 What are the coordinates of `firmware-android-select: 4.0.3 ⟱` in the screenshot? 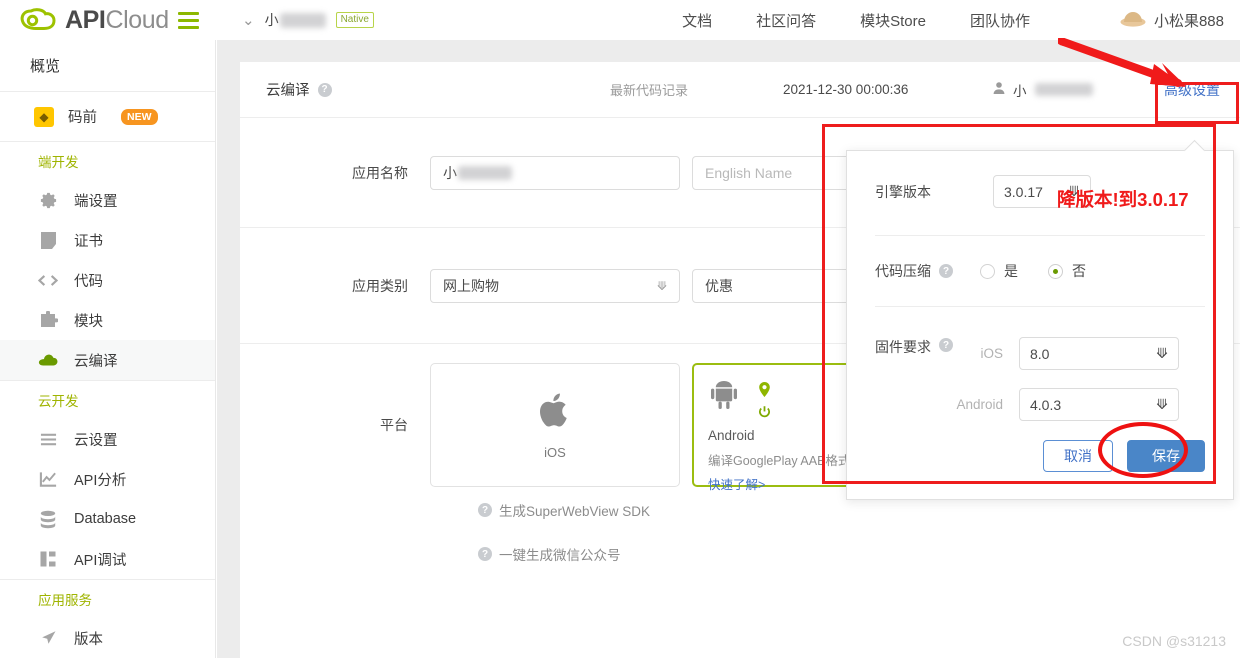 It's located at (1099, 404).